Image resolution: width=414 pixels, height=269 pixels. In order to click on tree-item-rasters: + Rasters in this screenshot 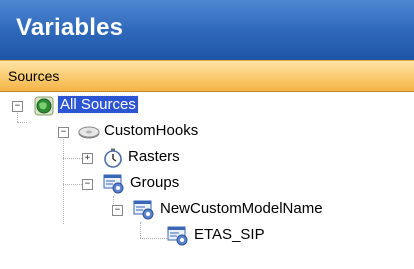, I will do `click(207, 158)`.